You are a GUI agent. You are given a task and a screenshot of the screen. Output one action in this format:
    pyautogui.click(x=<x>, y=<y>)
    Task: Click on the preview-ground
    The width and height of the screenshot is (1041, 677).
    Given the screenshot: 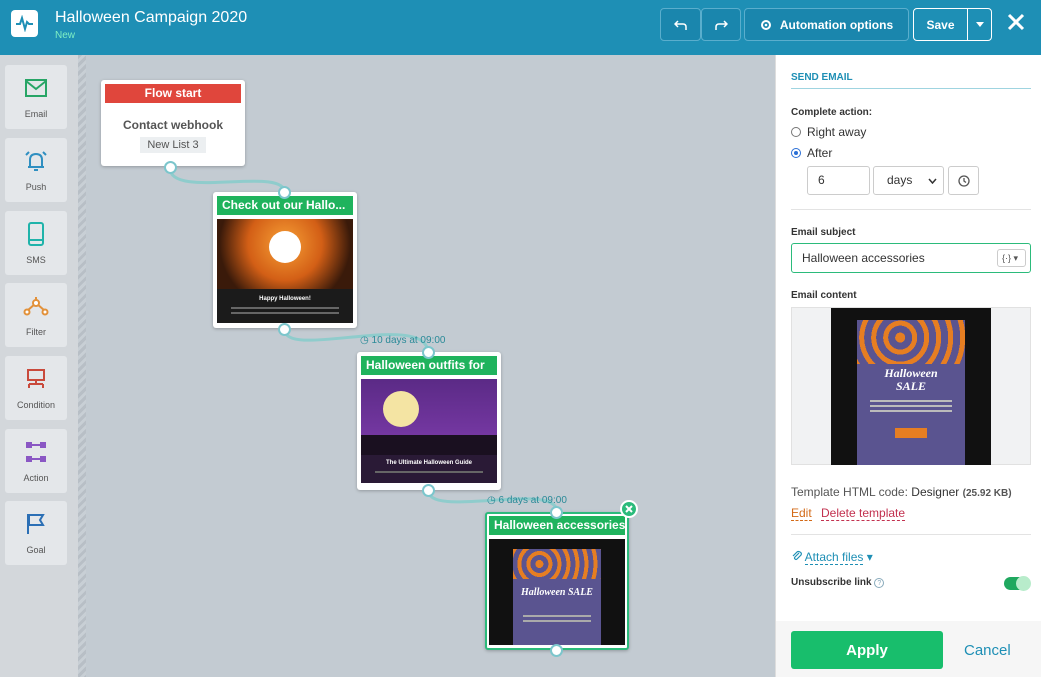 What is the action you would take?
    pyautogui.click(x=429, y=445)
    